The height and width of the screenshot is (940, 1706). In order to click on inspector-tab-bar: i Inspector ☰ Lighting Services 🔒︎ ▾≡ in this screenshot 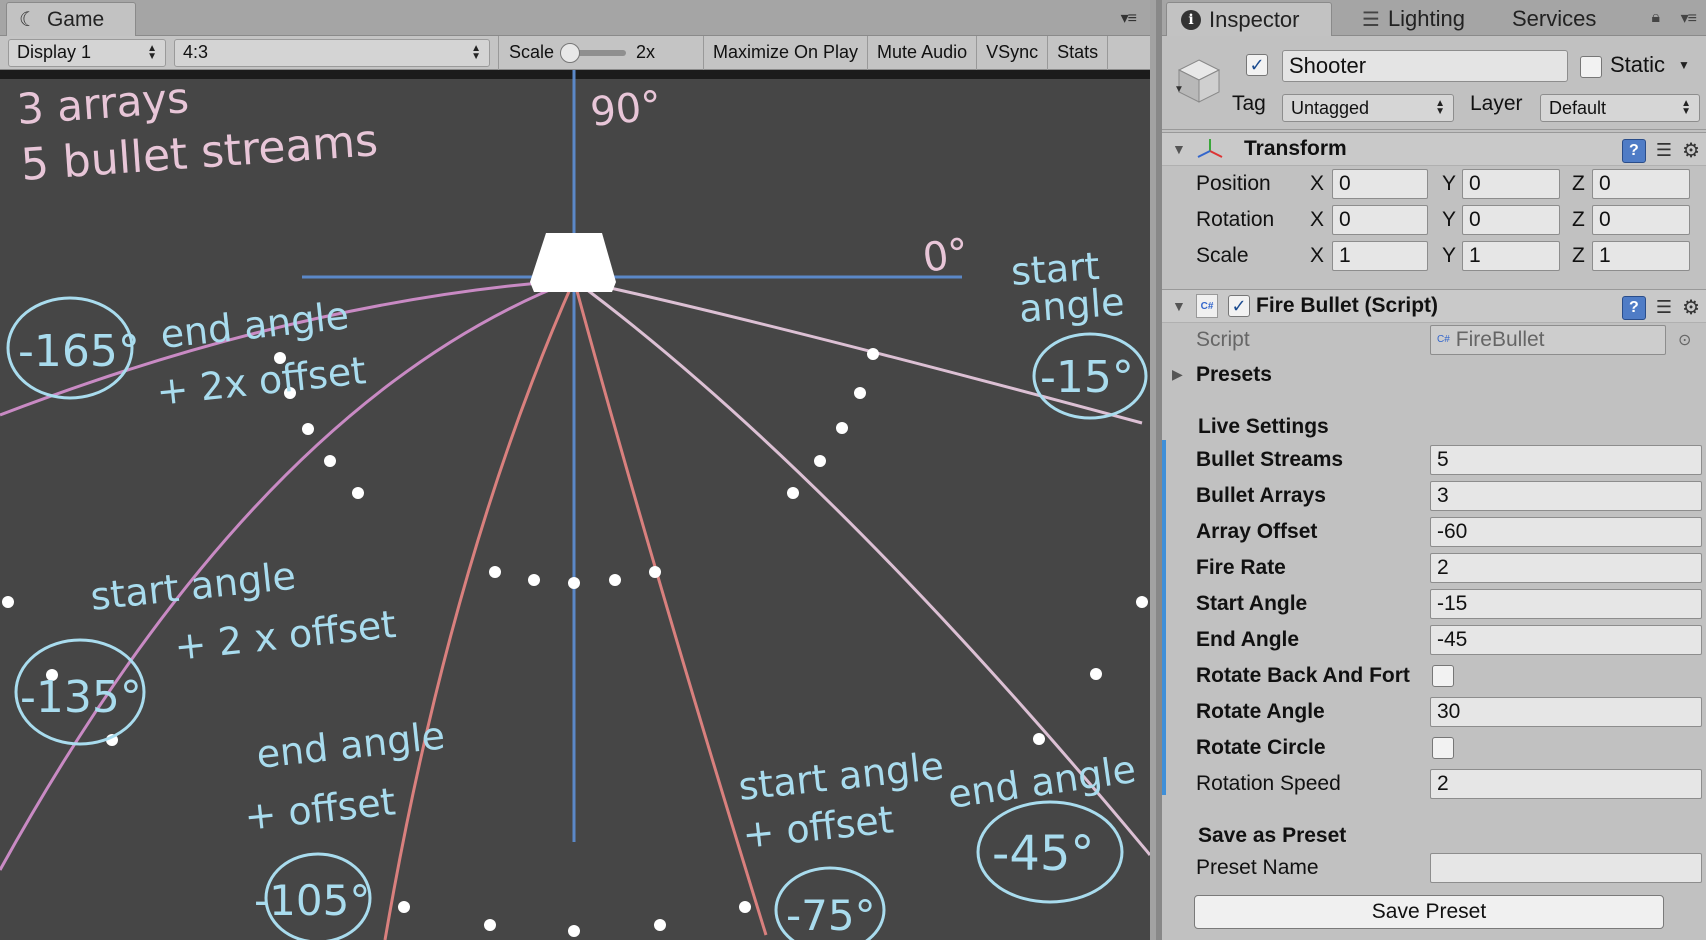, I will do `click(1434, 18)`.